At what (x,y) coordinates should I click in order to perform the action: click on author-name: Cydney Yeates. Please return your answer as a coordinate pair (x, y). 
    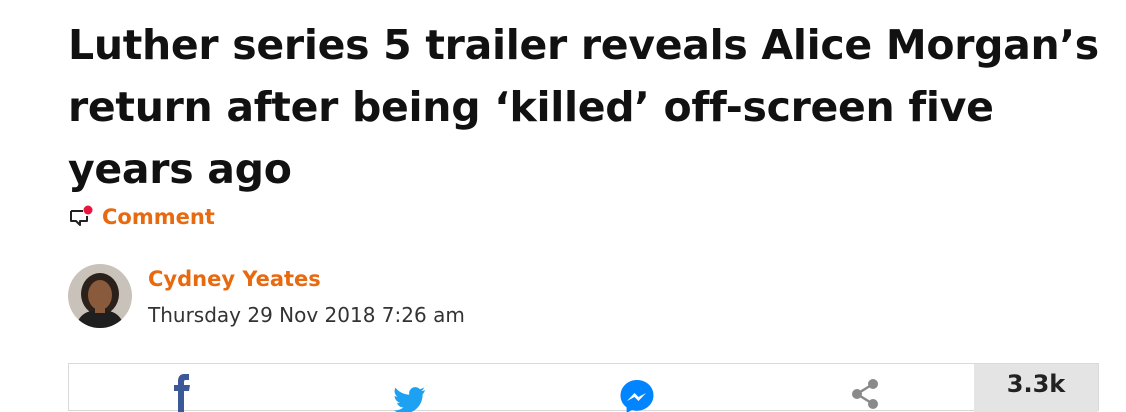
    Looking at the image, I should click on (306, 279).